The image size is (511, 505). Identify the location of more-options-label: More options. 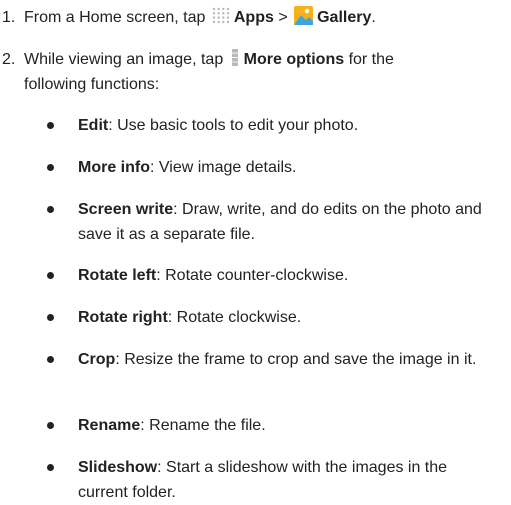
(294, 59).